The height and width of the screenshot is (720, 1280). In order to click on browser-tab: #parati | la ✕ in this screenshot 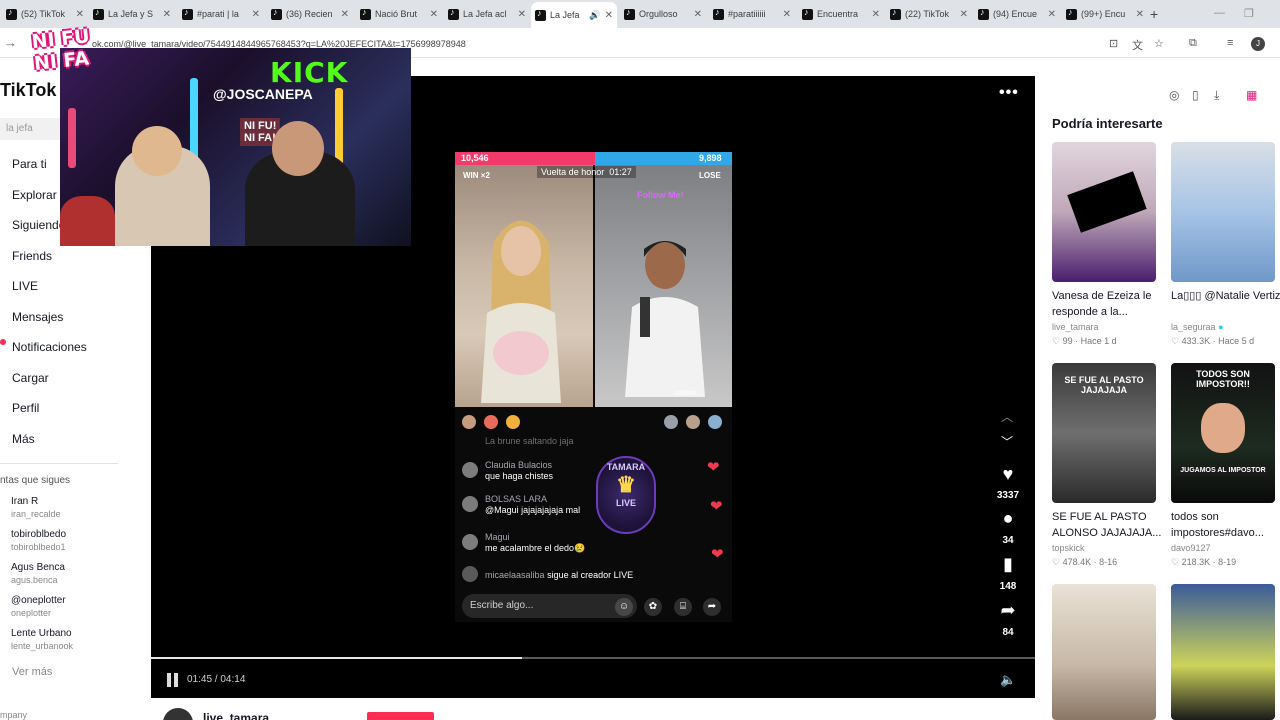, I will do `click(221, 14)`.